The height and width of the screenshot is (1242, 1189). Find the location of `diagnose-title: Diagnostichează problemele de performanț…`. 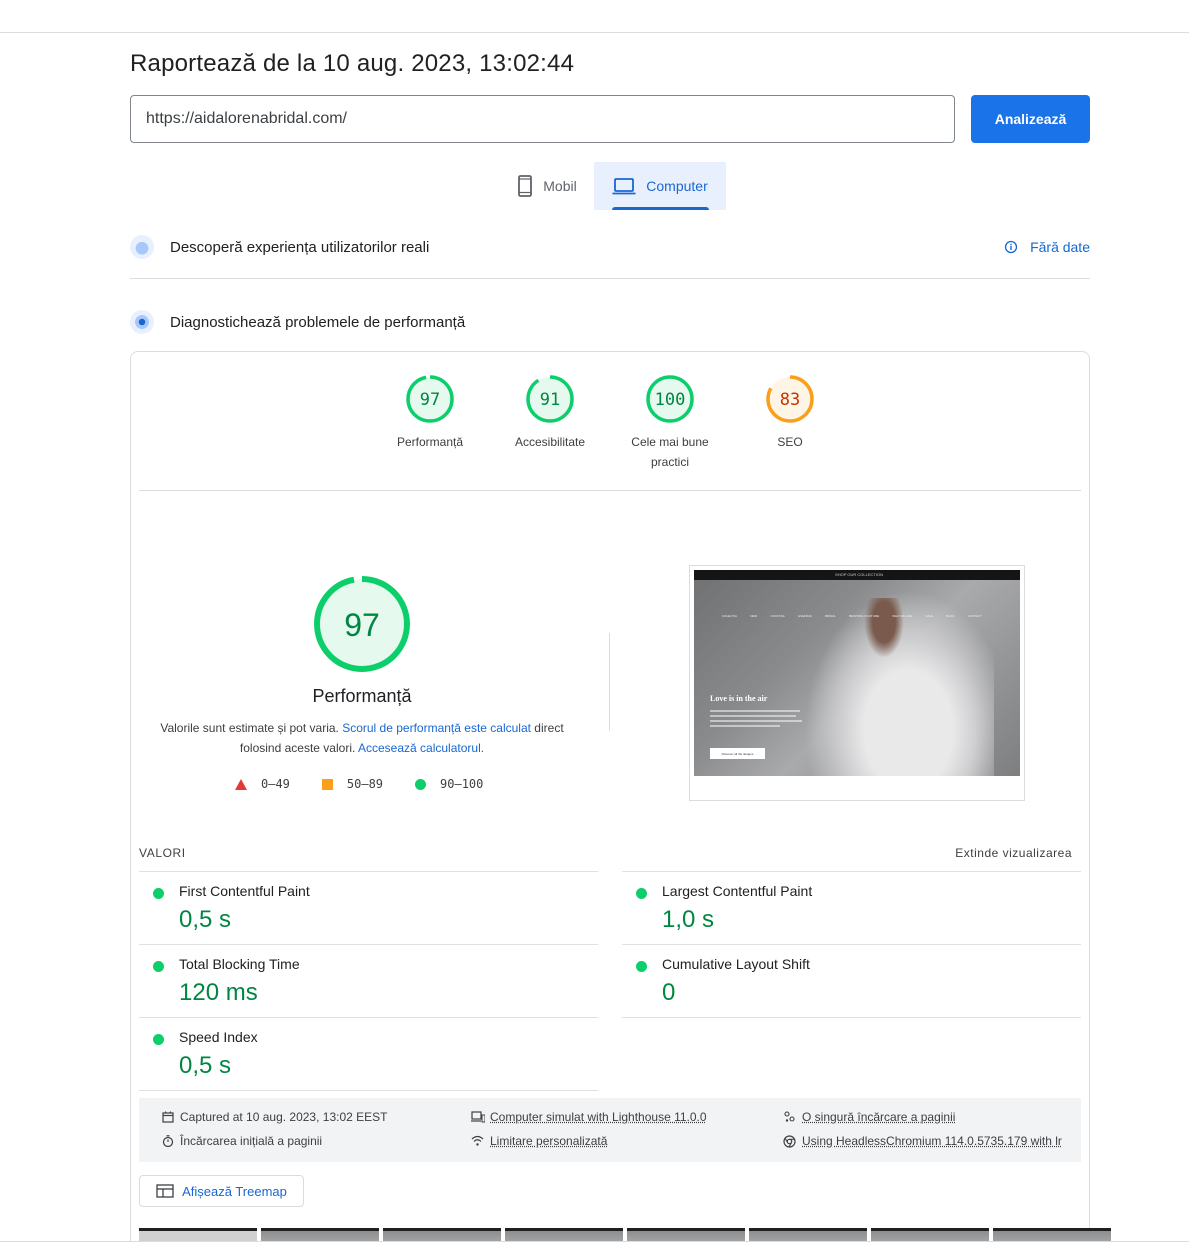

diagnose-title: Diagnostichează problemele de performanț… is located at coordinates (318, 322).